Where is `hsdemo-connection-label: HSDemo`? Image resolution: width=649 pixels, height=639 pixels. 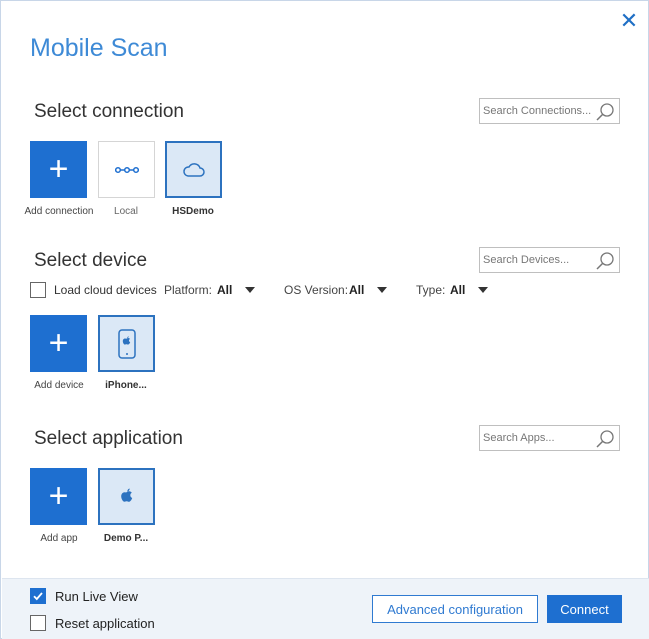 hsdemo-connection-label: HSDemo is located at coordinates (193, 211).